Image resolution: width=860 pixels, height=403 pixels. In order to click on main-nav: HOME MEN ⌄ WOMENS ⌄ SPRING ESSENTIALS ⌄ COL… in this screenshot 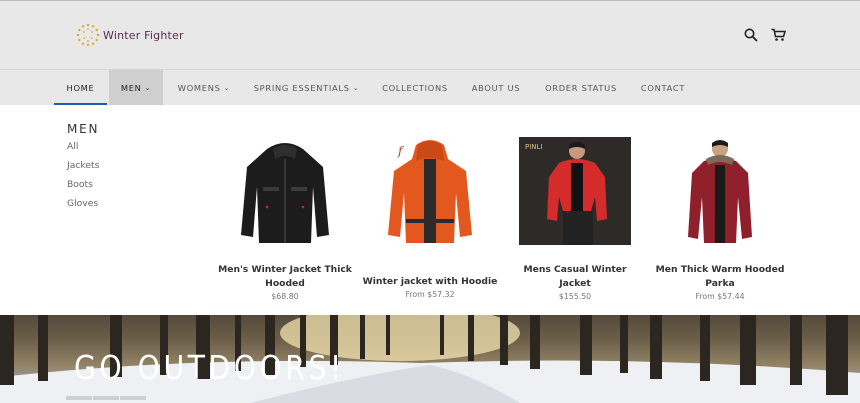, I will do `click(430, 87)`.